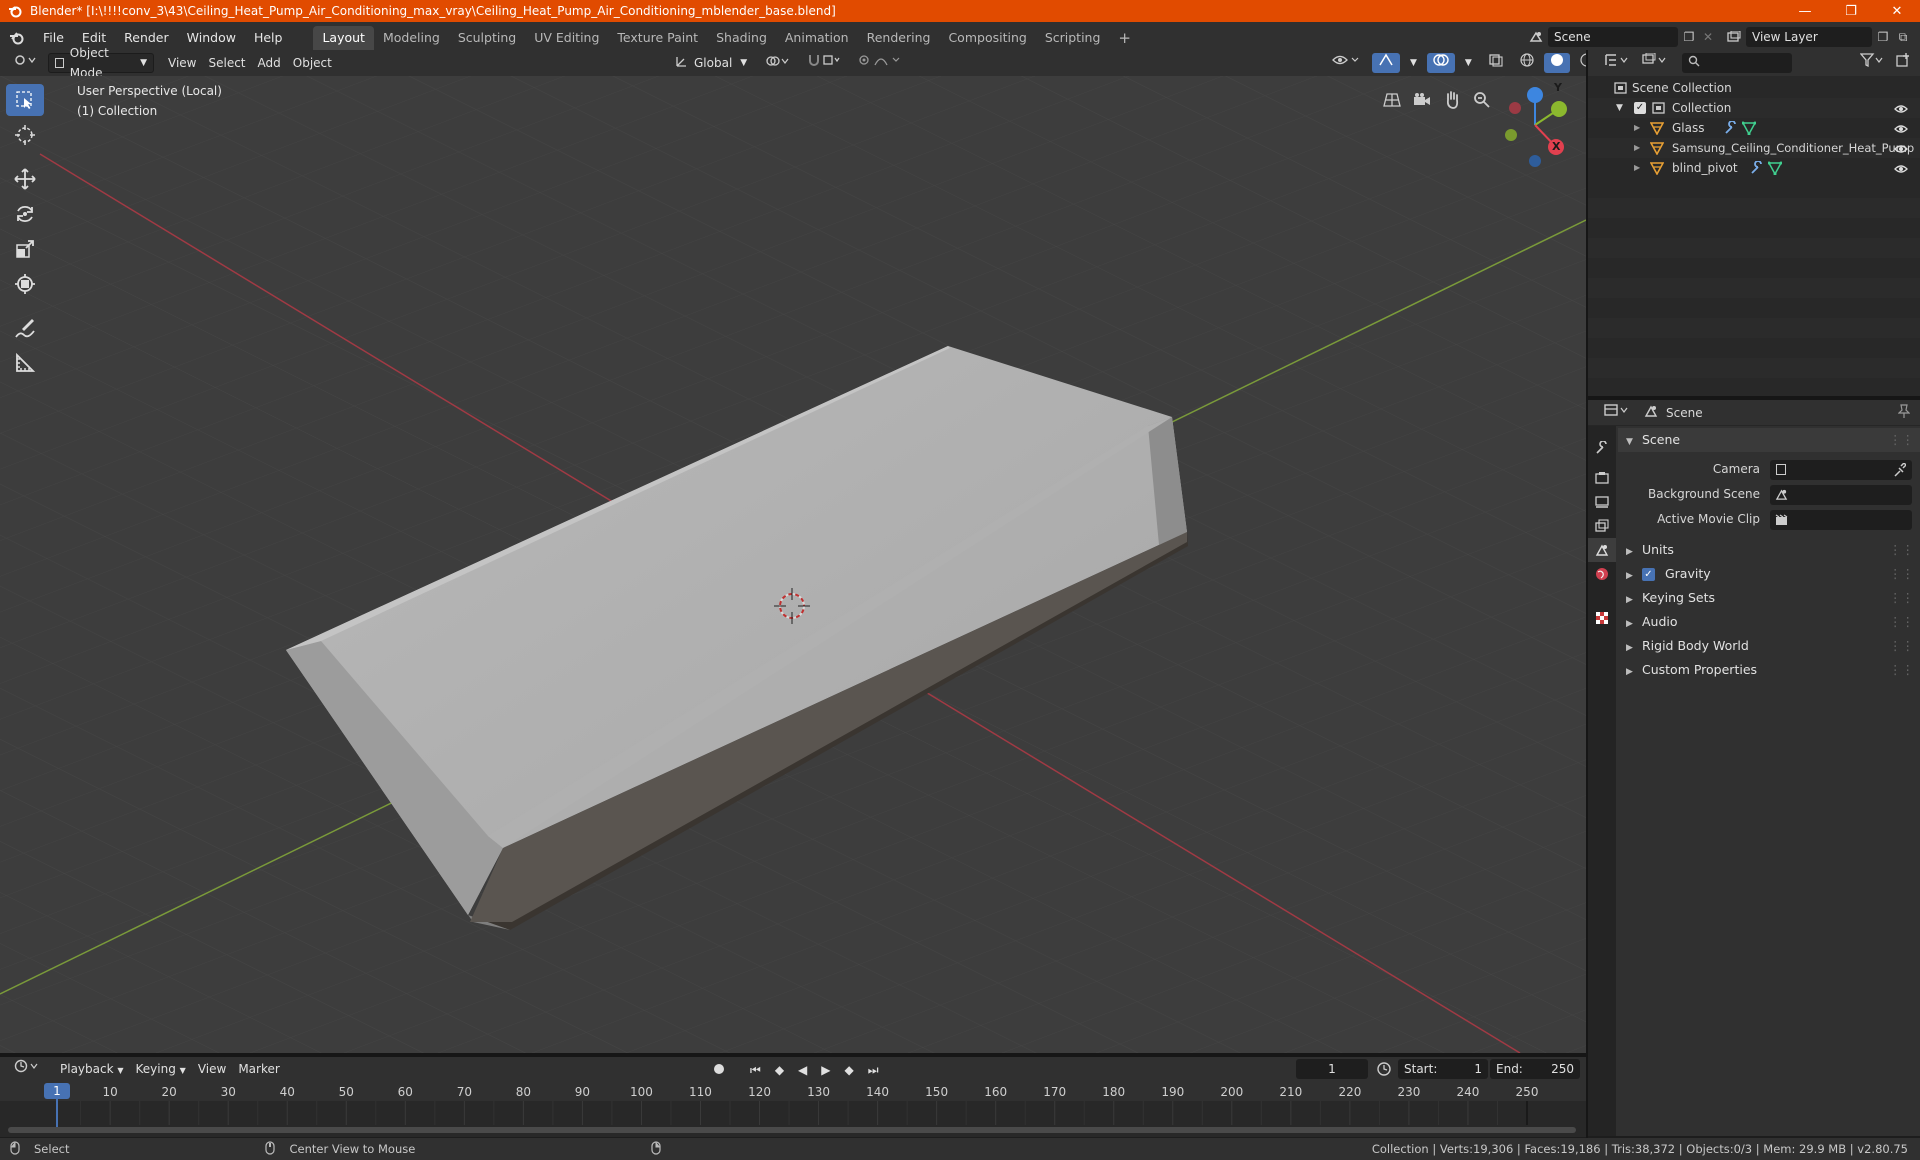  What do you see at coordinates (1527, 63) in the screenshot?
I see `wireframe-shading-icon` at bounding box center [1527, 63].